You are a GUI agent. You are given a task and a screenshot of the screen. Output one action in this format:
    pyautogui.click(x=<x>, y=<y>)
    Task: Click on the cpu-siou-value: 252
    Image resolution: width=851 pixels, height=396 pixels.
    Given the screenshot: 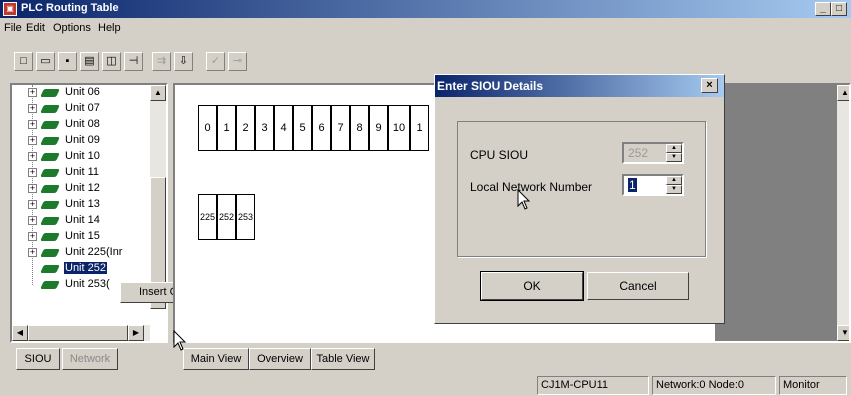 What is the action you would take?
    pyautogui.click(x=638, y=153)
    